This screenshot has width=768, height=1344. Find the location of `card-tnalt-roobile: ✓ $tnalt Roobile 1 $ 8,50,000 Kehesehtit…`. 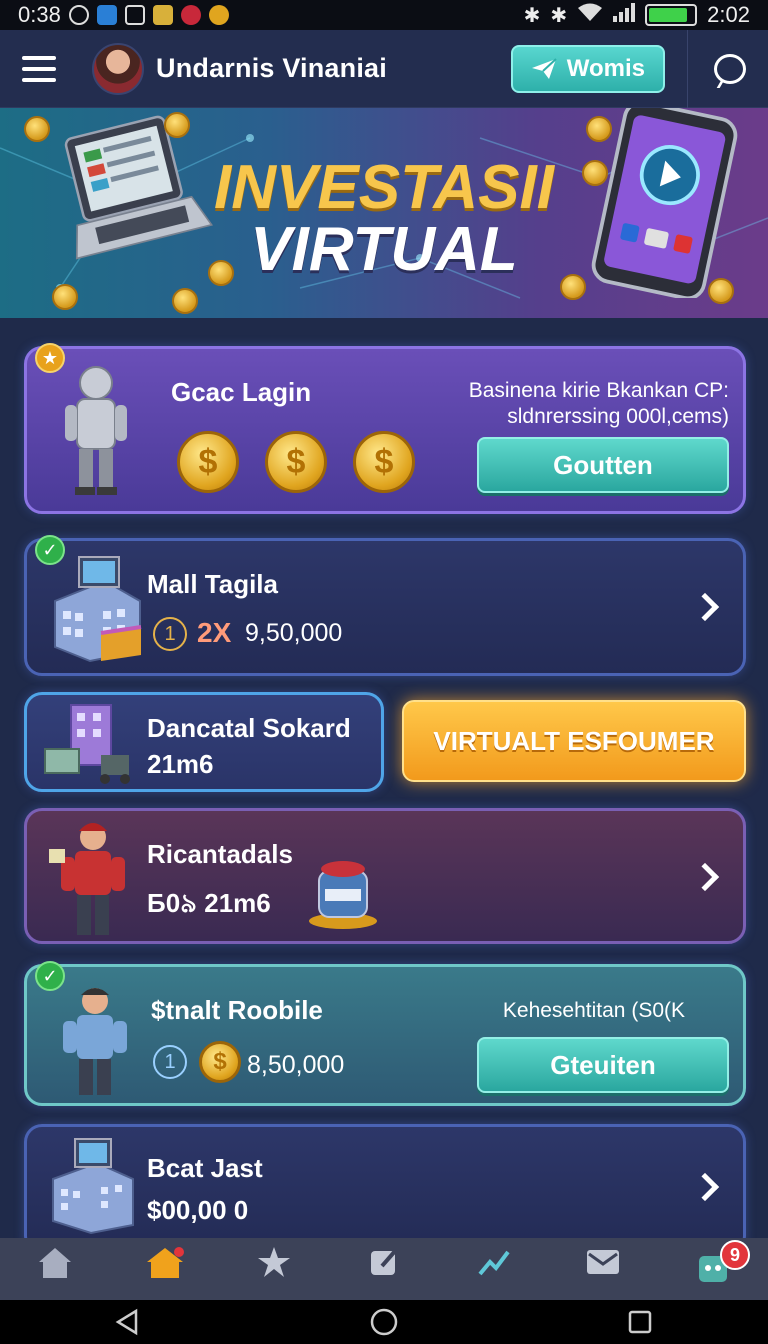

card-tnalt-roobile: ✓ $tnalt Roobile 1 $ 8,50,000 Kehesehtit… is located at coordinates (385, 1033).